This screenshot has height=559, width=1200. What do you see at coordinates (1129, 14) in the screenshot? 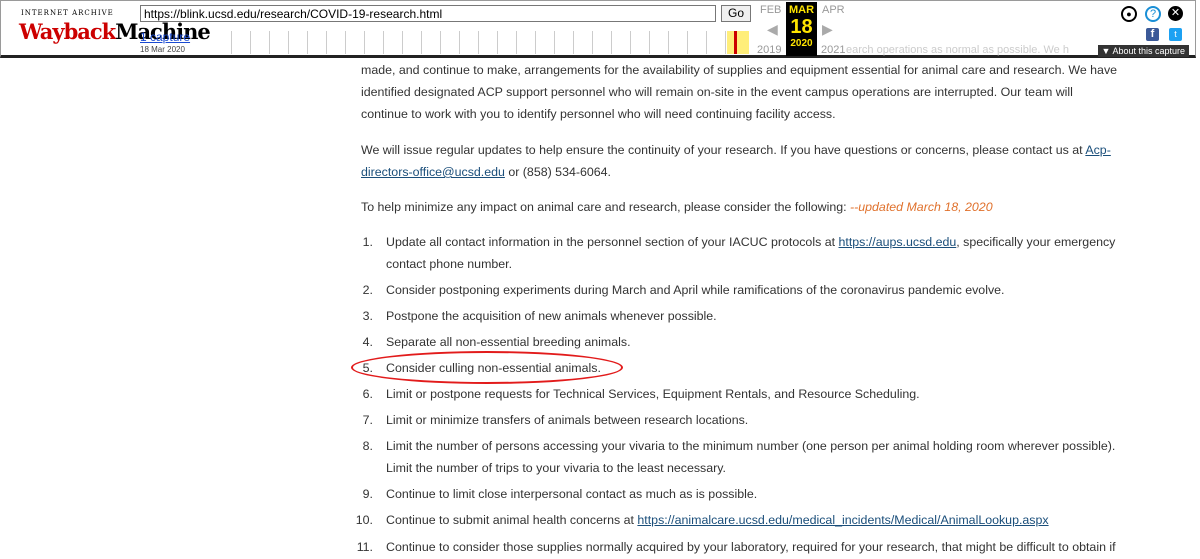
I see `account-icon: ●` at bounding box center [1129, 14].